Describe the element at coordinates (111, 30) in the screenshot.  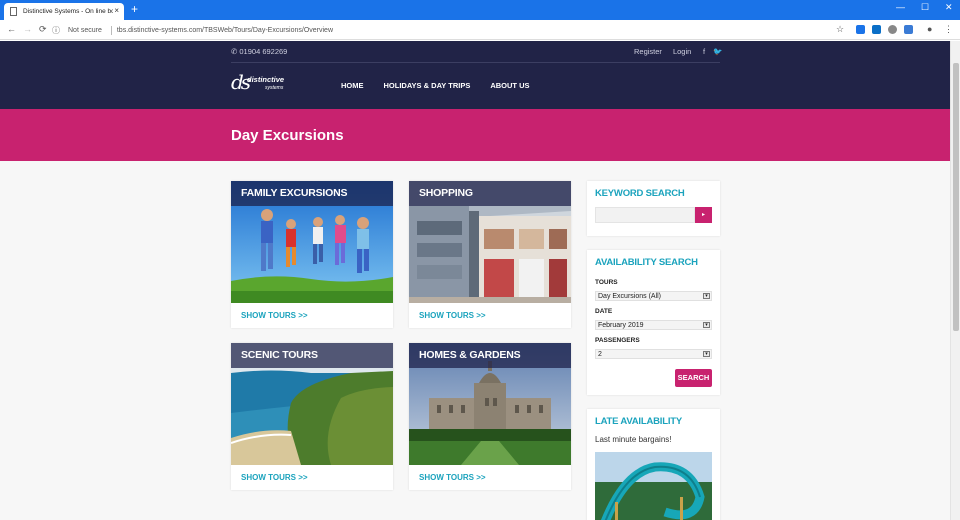
I see `address-divider` at that location.